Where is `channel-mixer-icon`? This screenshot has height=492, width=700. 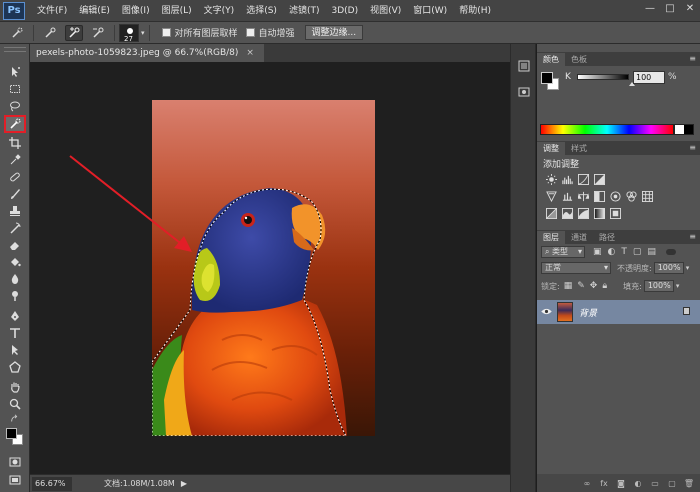 channel-mixer-icon is located at coordinates (631, 196).